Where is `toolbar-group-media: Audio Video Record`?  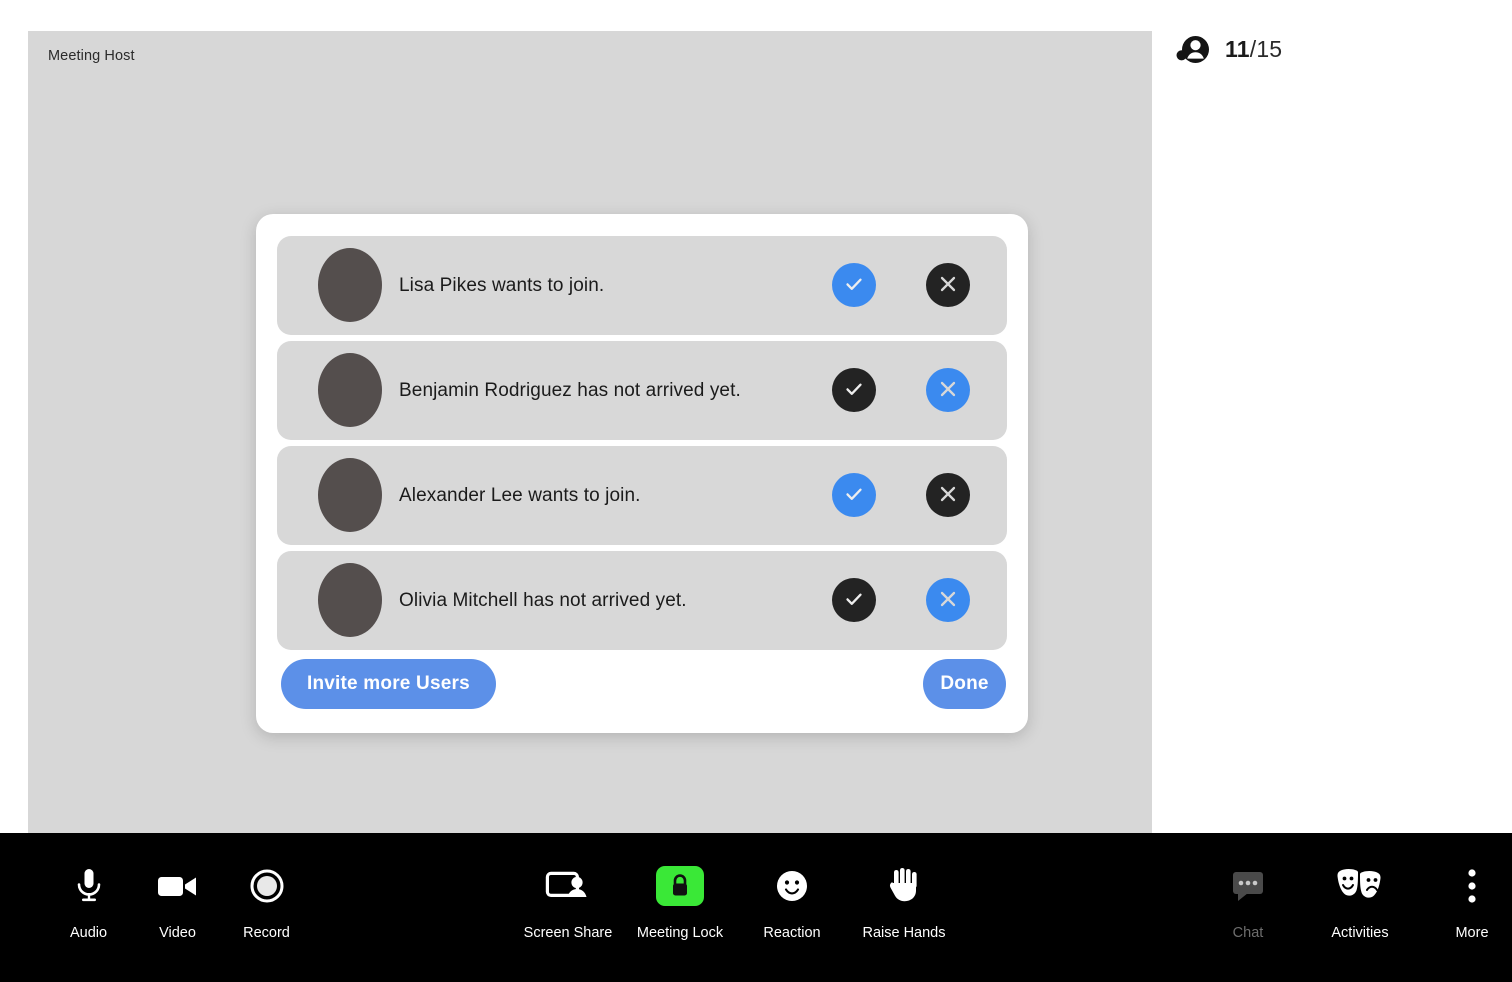
toolbar-group-media: Audio Video Record is located at coordinates (177, 907).